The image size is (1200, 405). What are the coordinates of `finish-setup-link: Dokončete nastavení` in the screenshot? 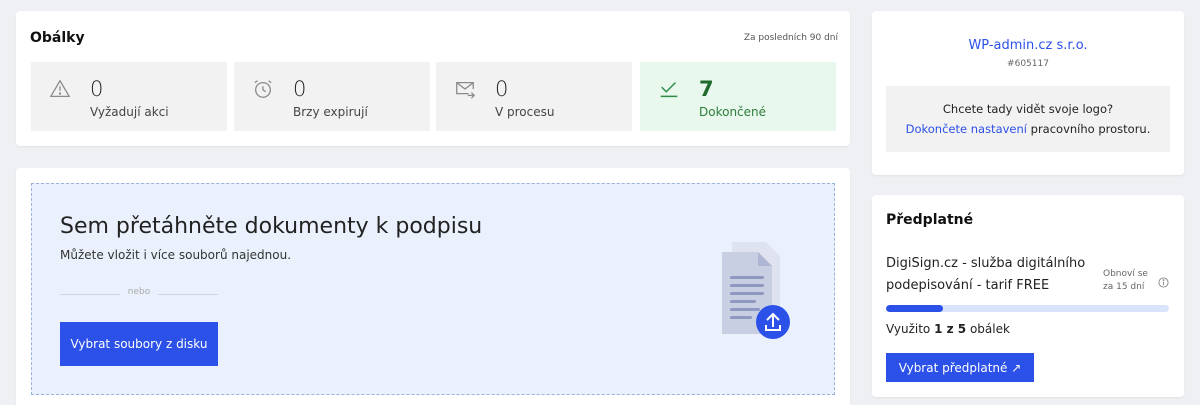 It's located at (966, 129).